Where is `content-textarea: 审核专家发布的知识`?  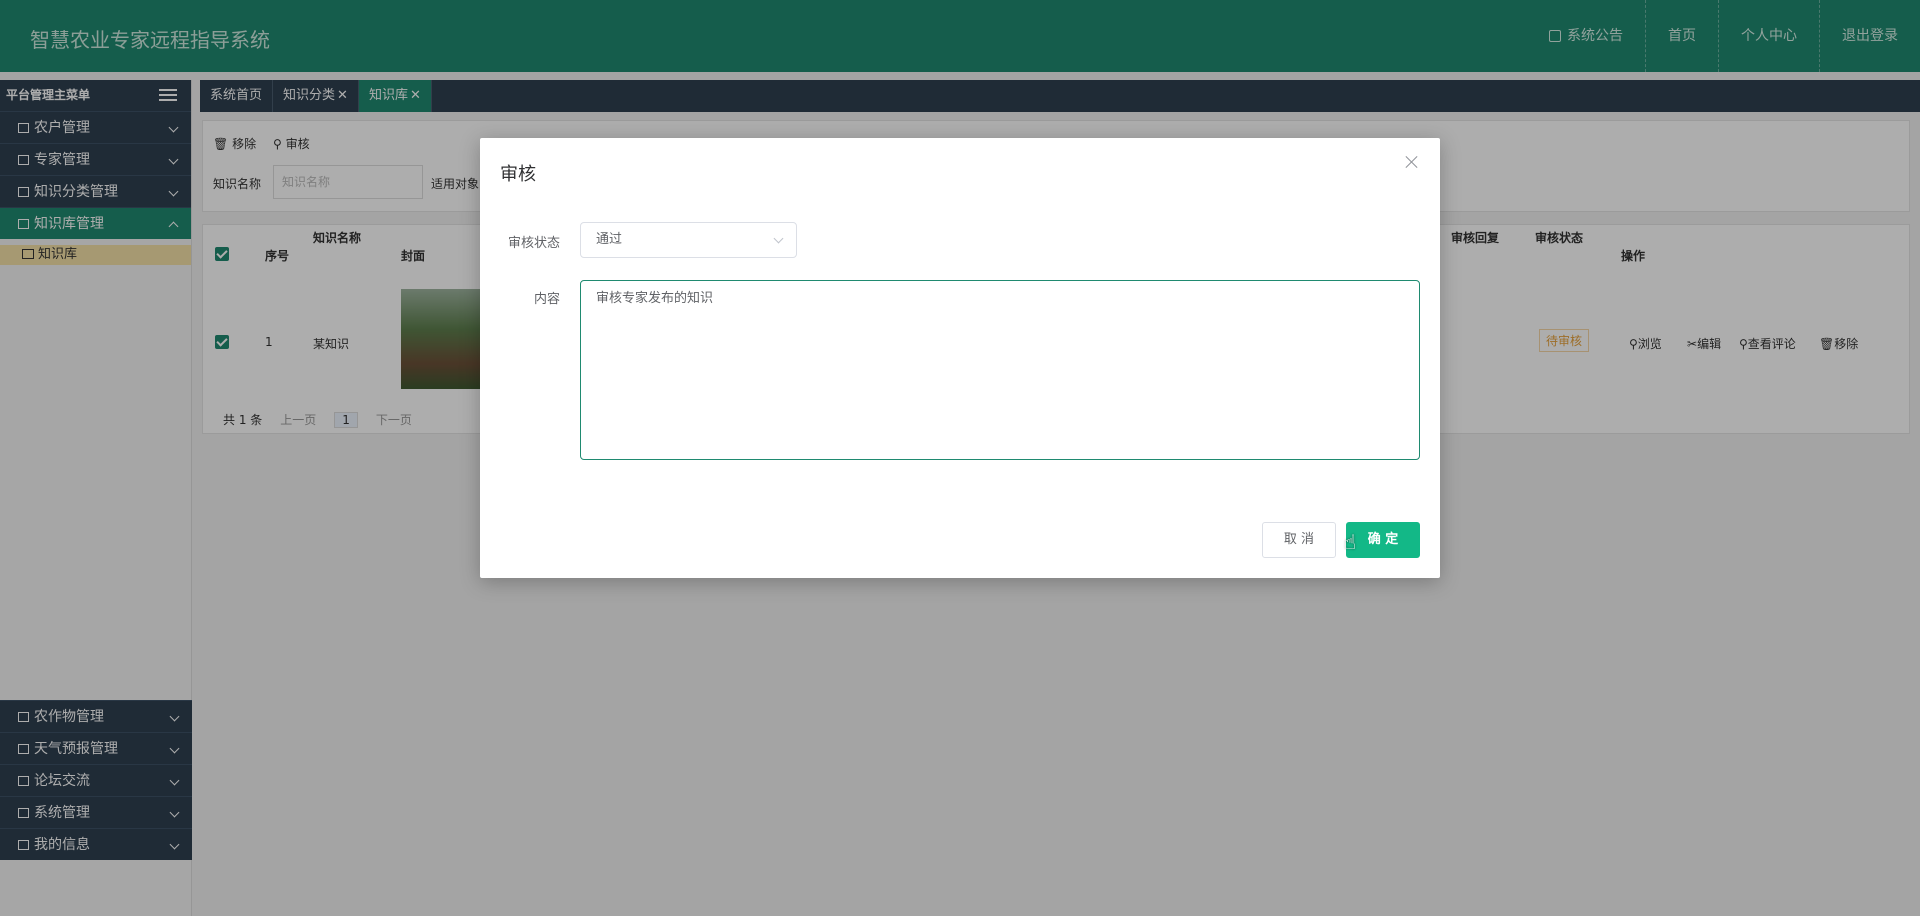
content-textarea: 审核专家发布的知识 is located at coordinates (1000, 370).